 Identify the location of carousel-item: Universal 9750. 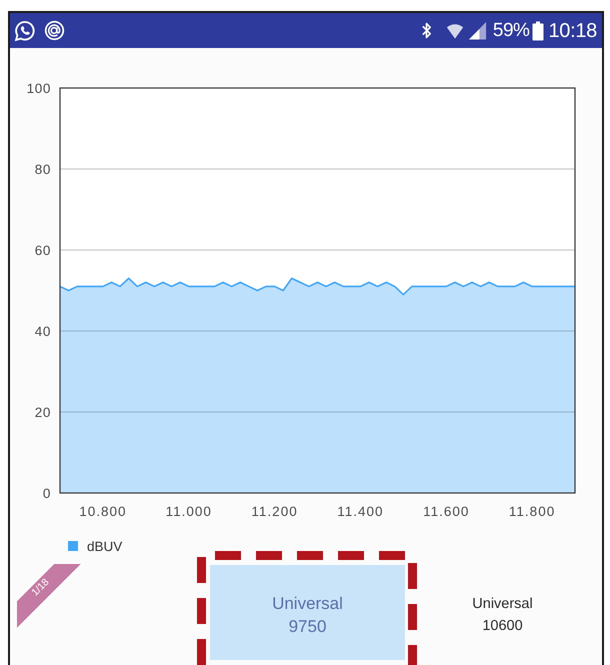
(307, 612).